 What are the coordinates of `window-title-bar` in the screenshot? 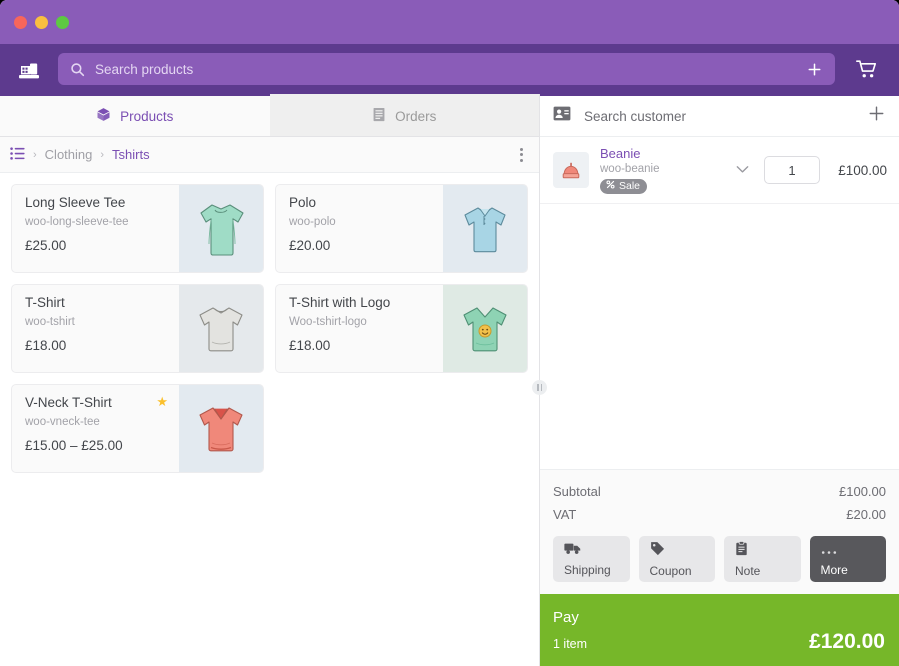 It's located at (449, 22).